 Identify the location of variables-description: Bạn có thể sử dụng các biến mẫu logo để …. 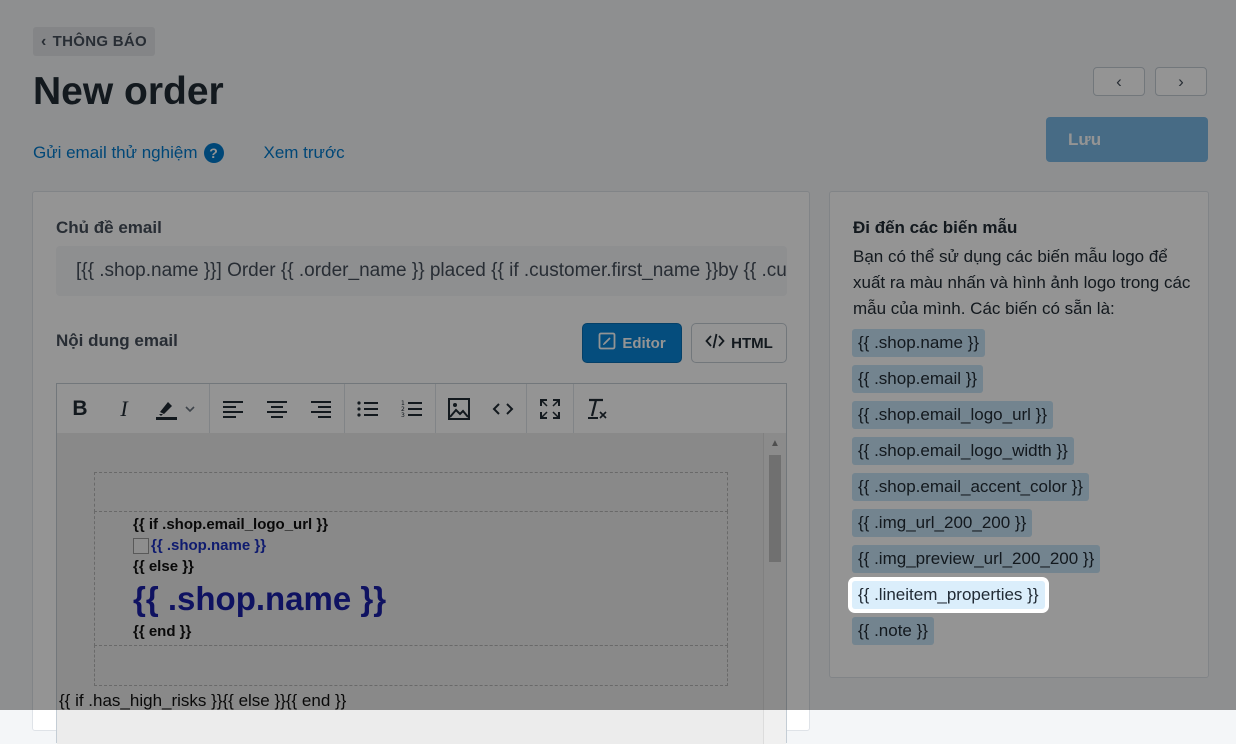
(1022, 282).